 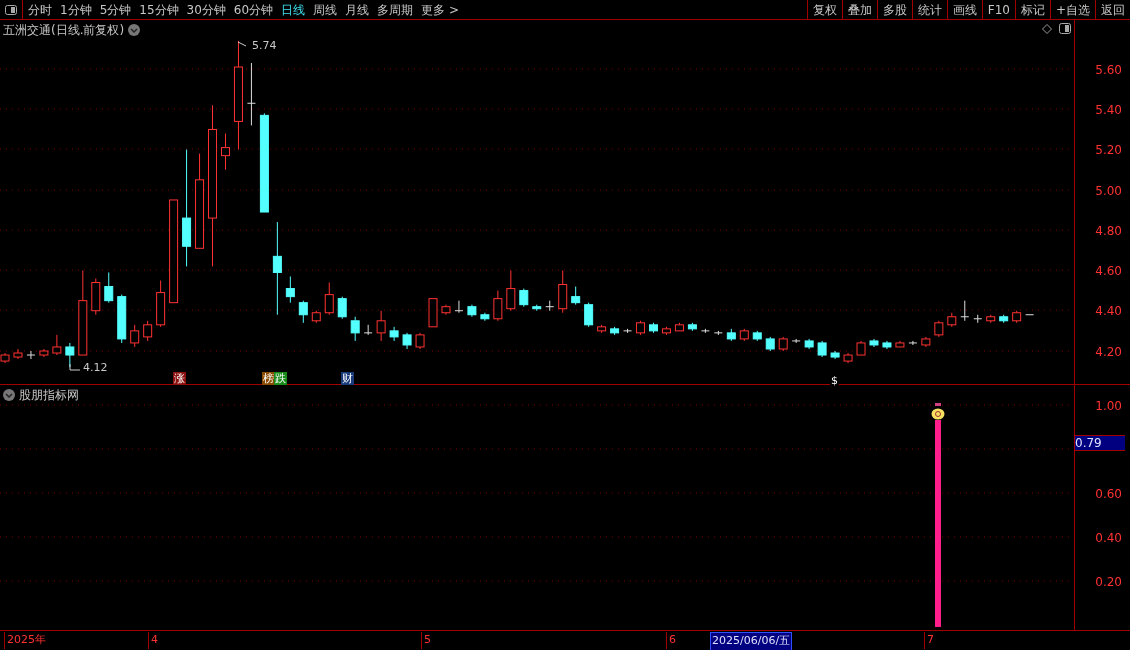 I want to click on date-axis-label: 6, so click(x=671, y=640).